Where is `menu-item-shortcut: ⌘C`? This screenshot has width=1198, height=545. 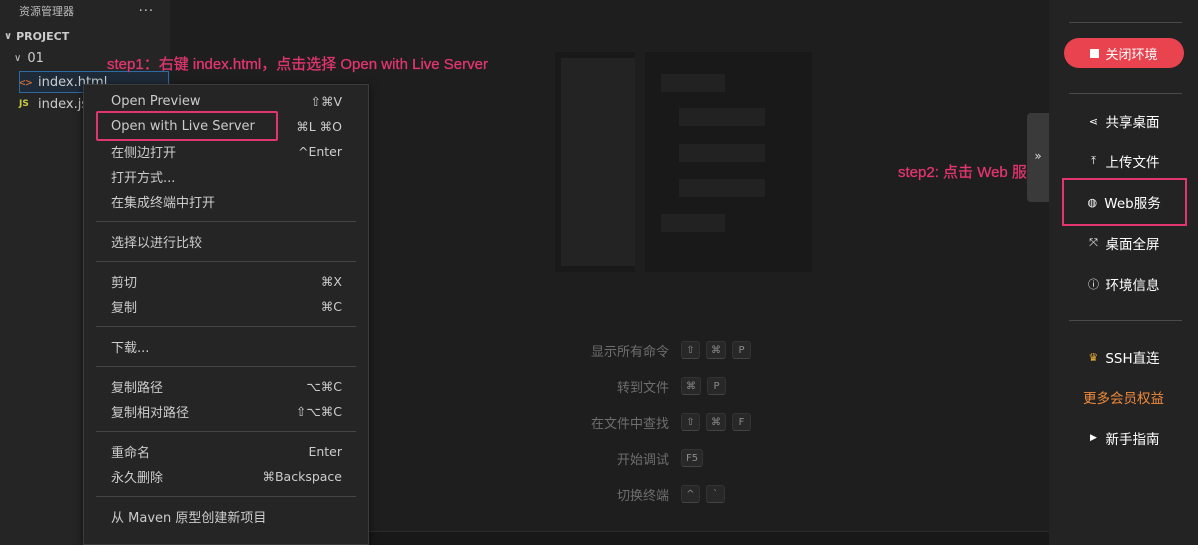
menu-item-shortcut: ⌘C is located at coordinates (331, 306).